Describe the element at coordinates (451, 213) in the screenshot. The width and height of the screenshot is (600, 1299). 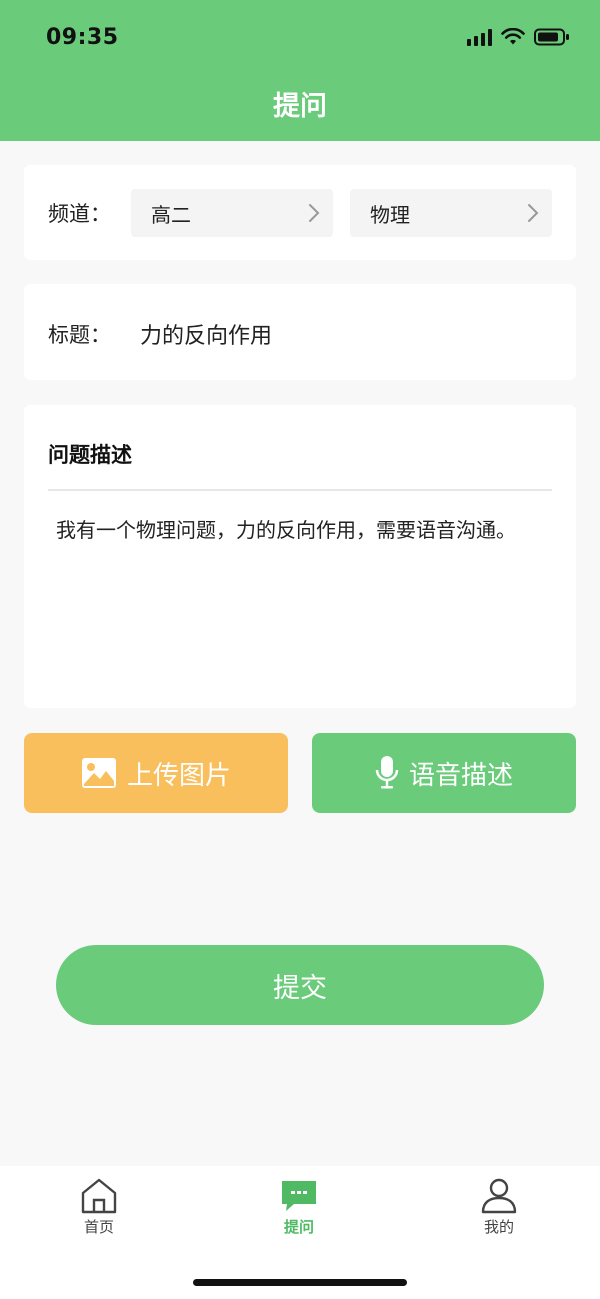
I see `subject-picker: 物理` at that location.